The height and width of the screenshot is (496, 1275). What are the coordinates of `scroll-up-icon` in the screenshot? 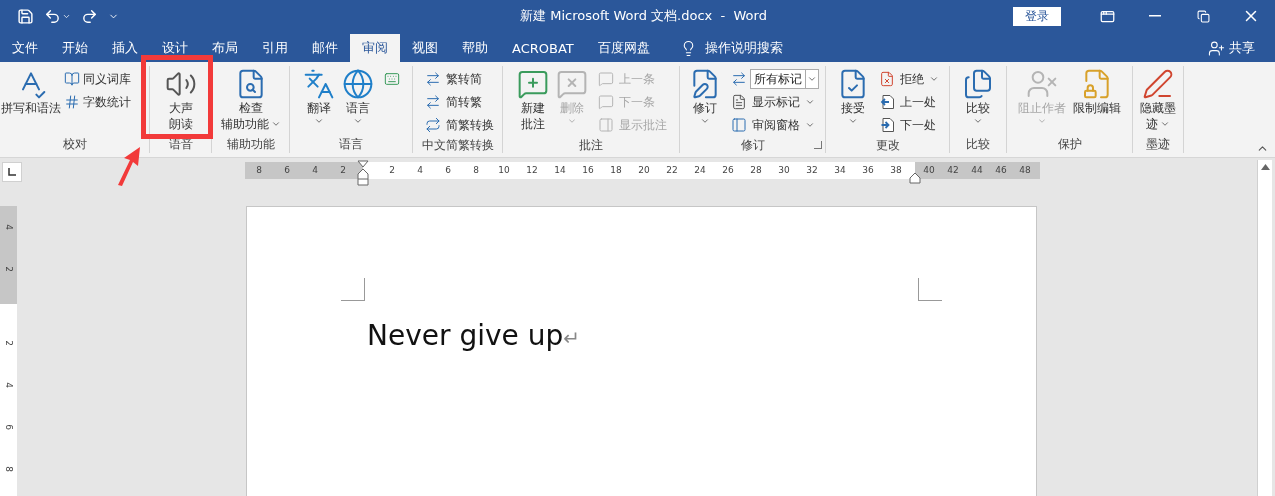 It's located at (1265, 167).